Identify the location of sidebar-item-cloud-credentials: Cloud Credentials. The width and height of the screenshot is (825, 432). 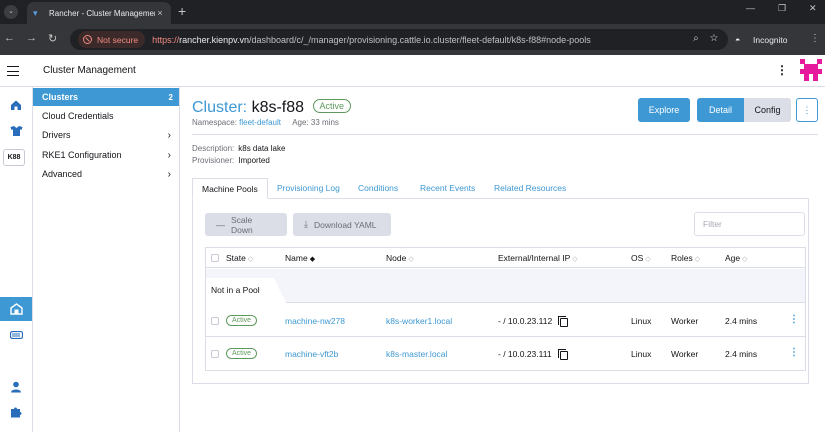
(106, 116).